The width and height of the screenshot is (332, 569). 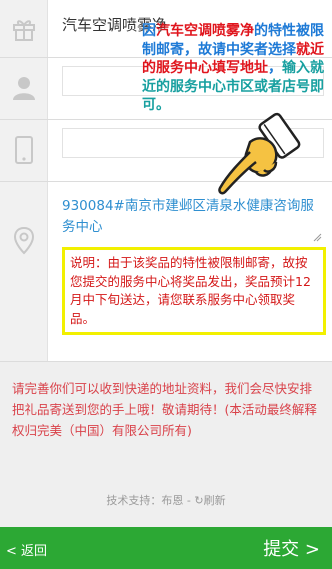 I want to click on annotation-prize-text: 汽车空调喷雾净, so click(x=205, y=31).